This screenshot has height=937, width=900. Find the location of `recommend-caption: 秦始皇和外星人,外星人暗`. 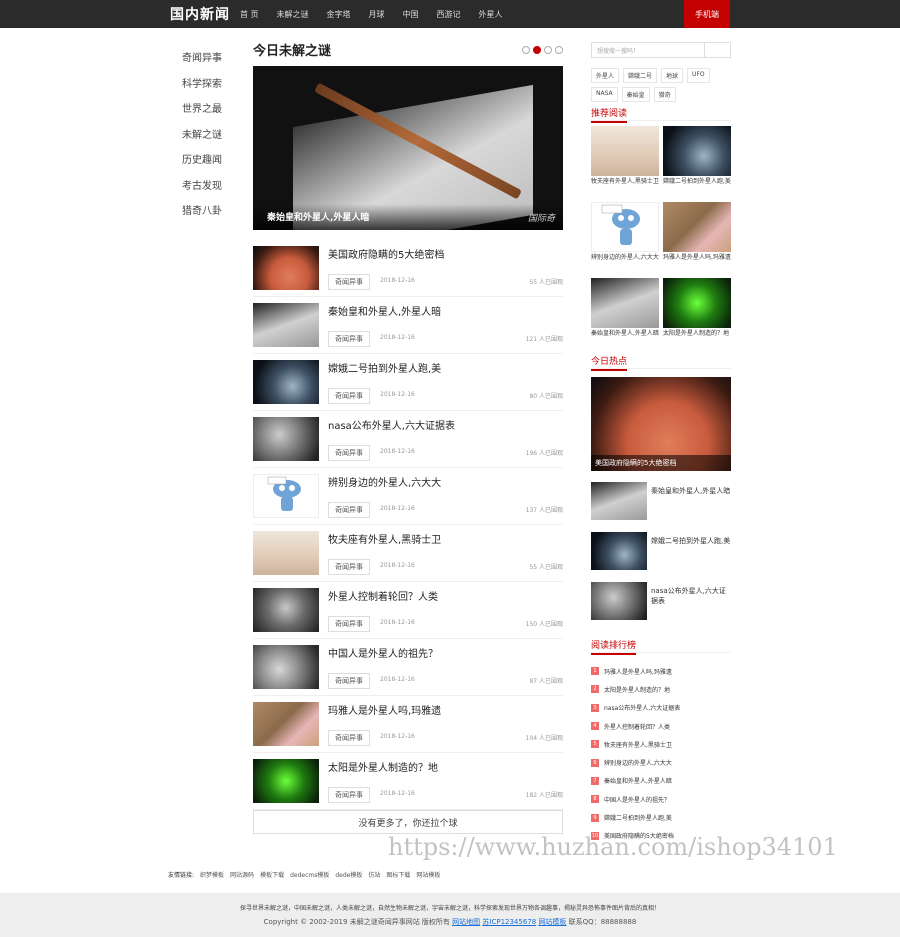

recommend-caption: 秦始皇和外星人,外星人暗 is located at coordinates (625, 334).